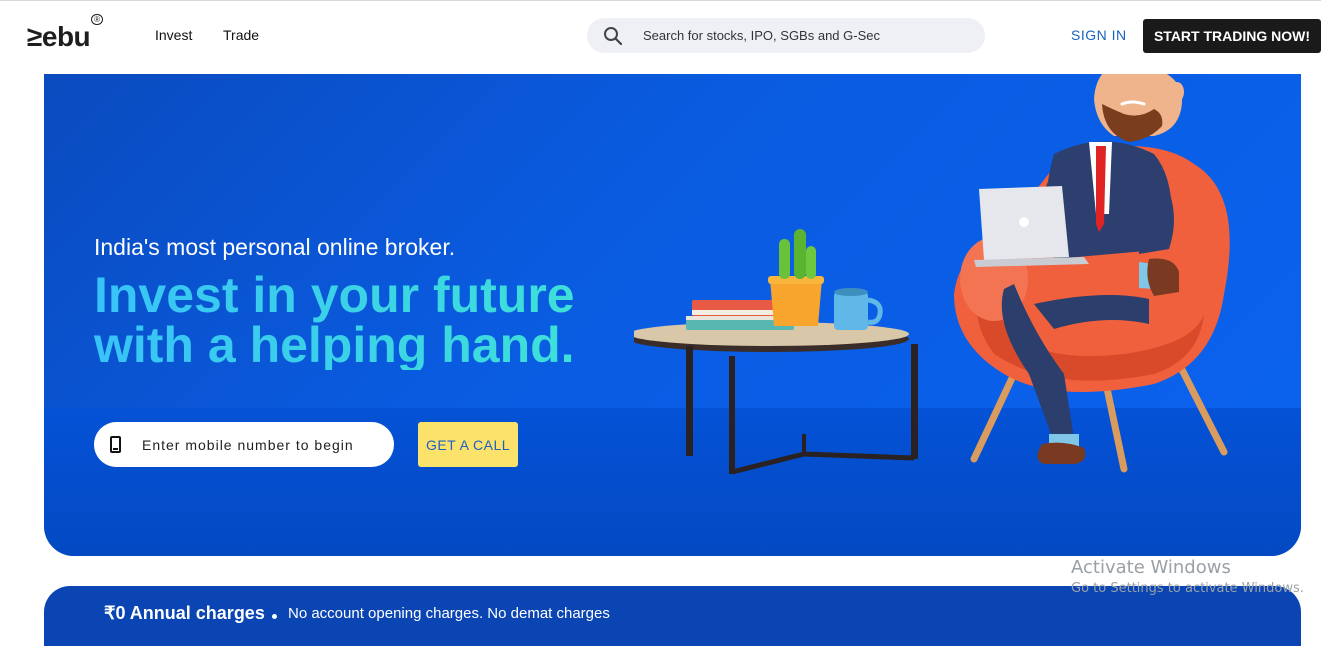 The image size is (1321, 646). What do you see at coordinates (1232, 36) in the screenshot?
I see `start-trading-button: START TRADING NOW!` at bounding box center [1232, 36].